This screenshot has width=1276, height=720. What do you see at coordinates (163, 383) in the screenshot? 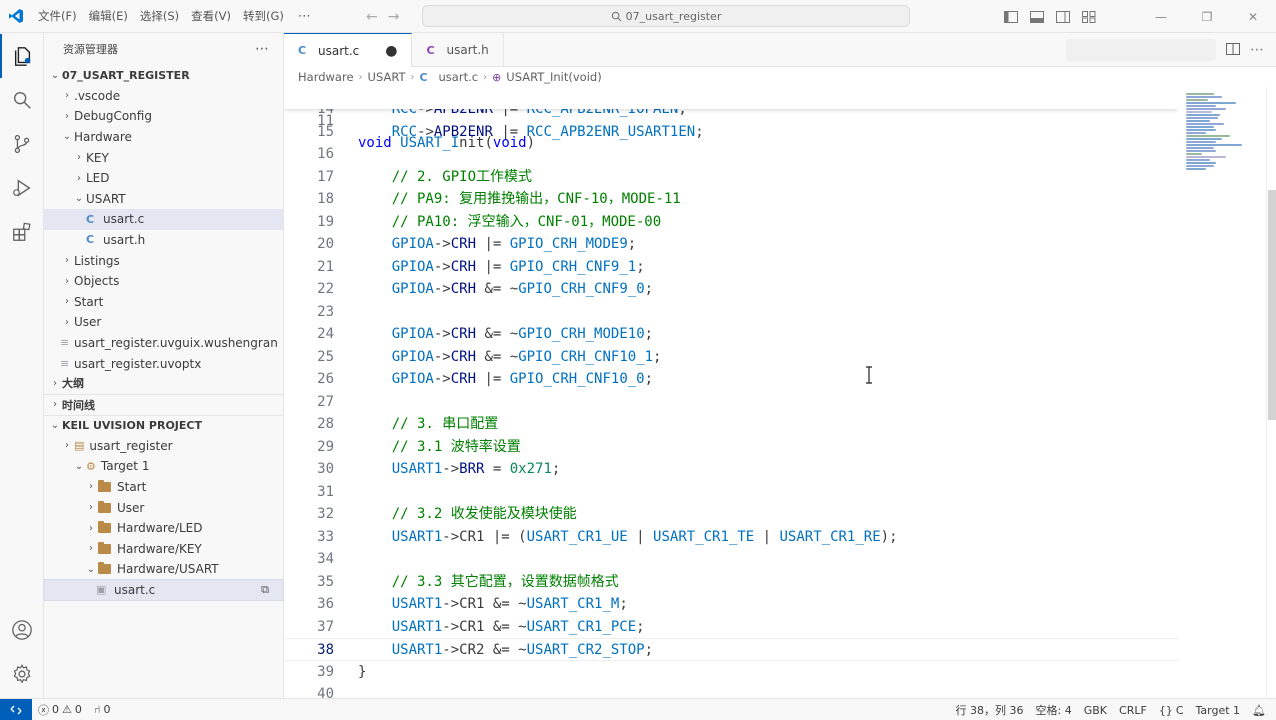
I see `outline-section: › 大纲` at bounding box center [163, 383].